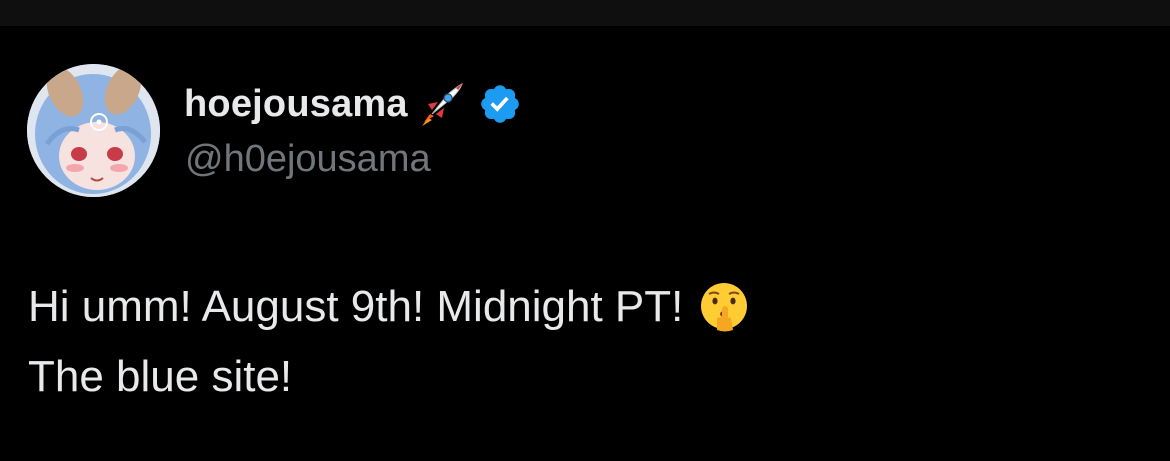 This screenshot has height=461, width=1170. I want to click on top-bar, so click(585, 13).